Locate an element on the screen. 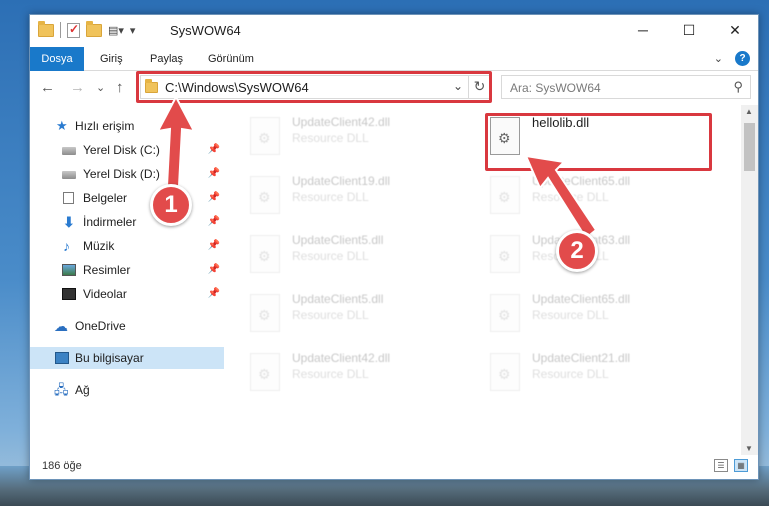 The height and width of the screenshot is (506, 769). sidebar-item-label: Hızlı erişim is located at coordinates (105, 126).